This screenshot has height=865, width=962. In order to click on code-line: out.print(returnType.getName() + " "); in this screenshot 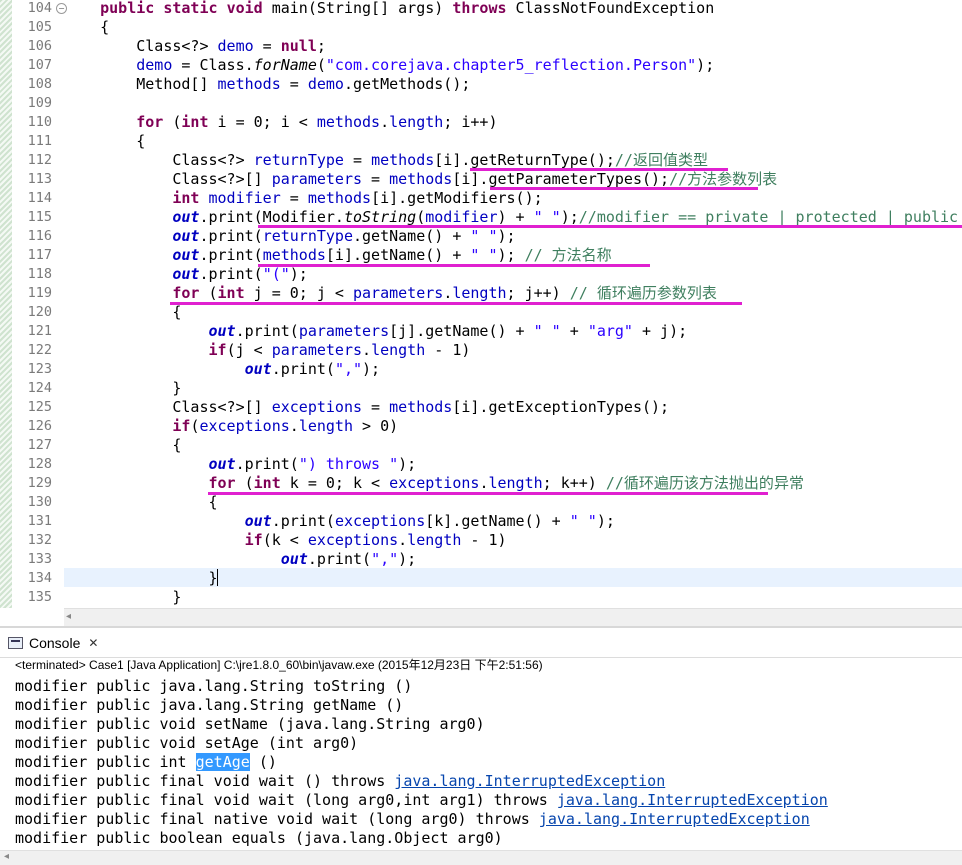, I will do `click(289, 236)`.